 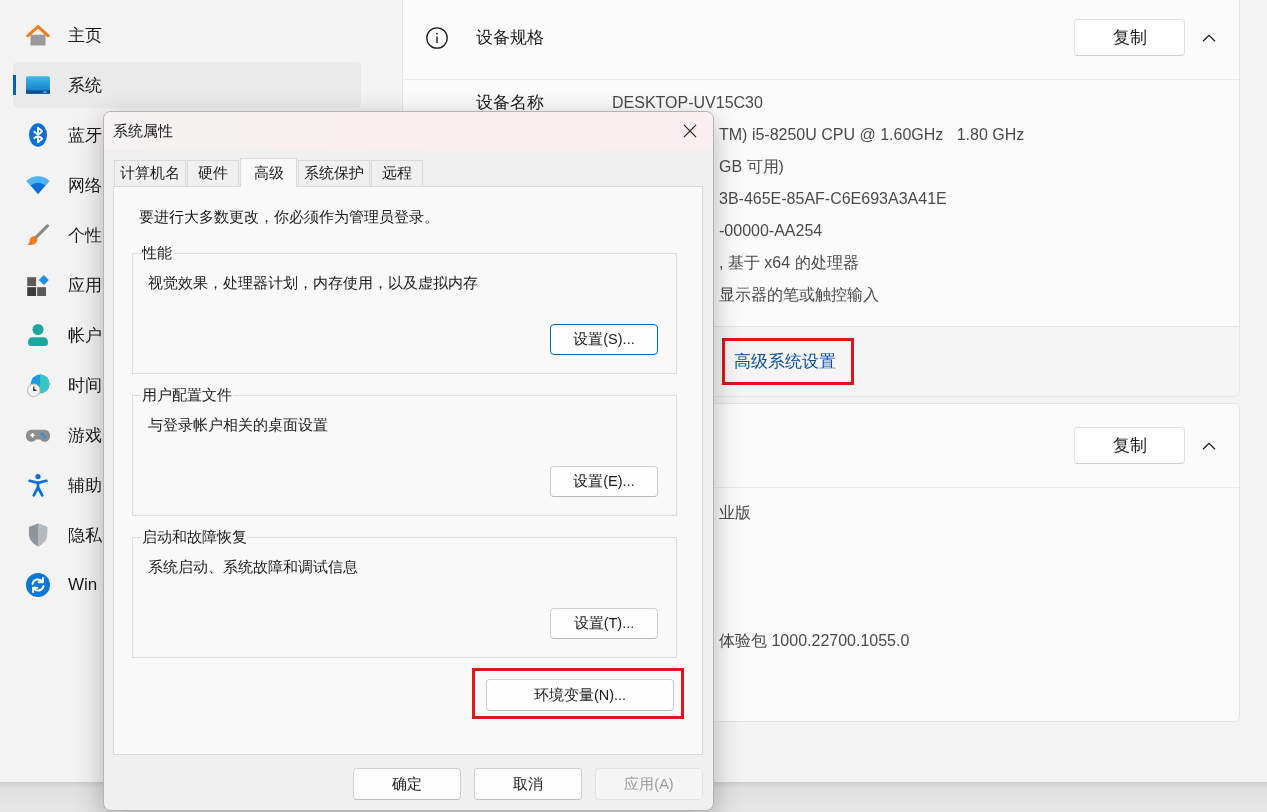 I want to click on spec-value: , 基于 x64 的处理器, so click(x=789, y=262).